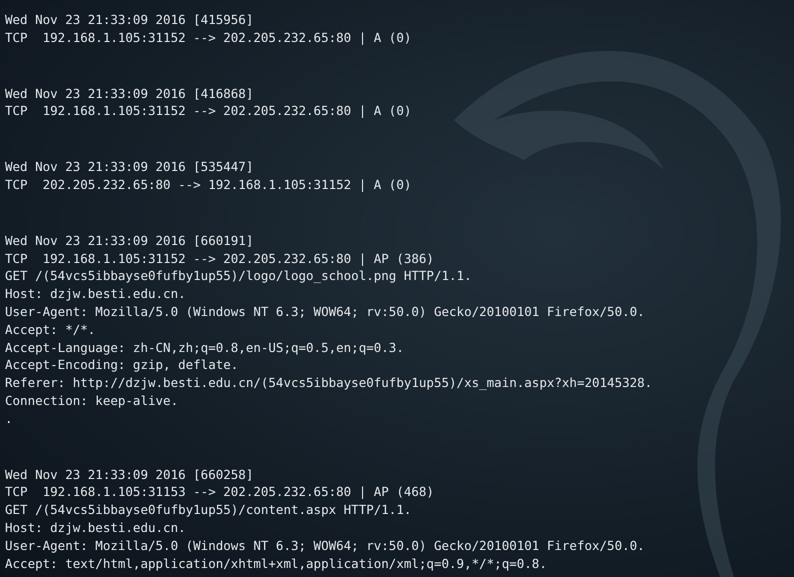 This screenshot has height=577, width=794. I want to click on payload-line: Accept: */*., so click(50, 329).